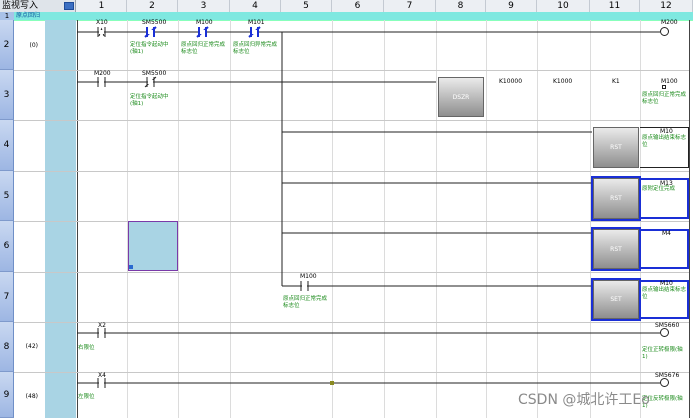 The width and height of the screenshot is (693, 418). I want to click on contact-comment: 右限位, so click(86, 348).